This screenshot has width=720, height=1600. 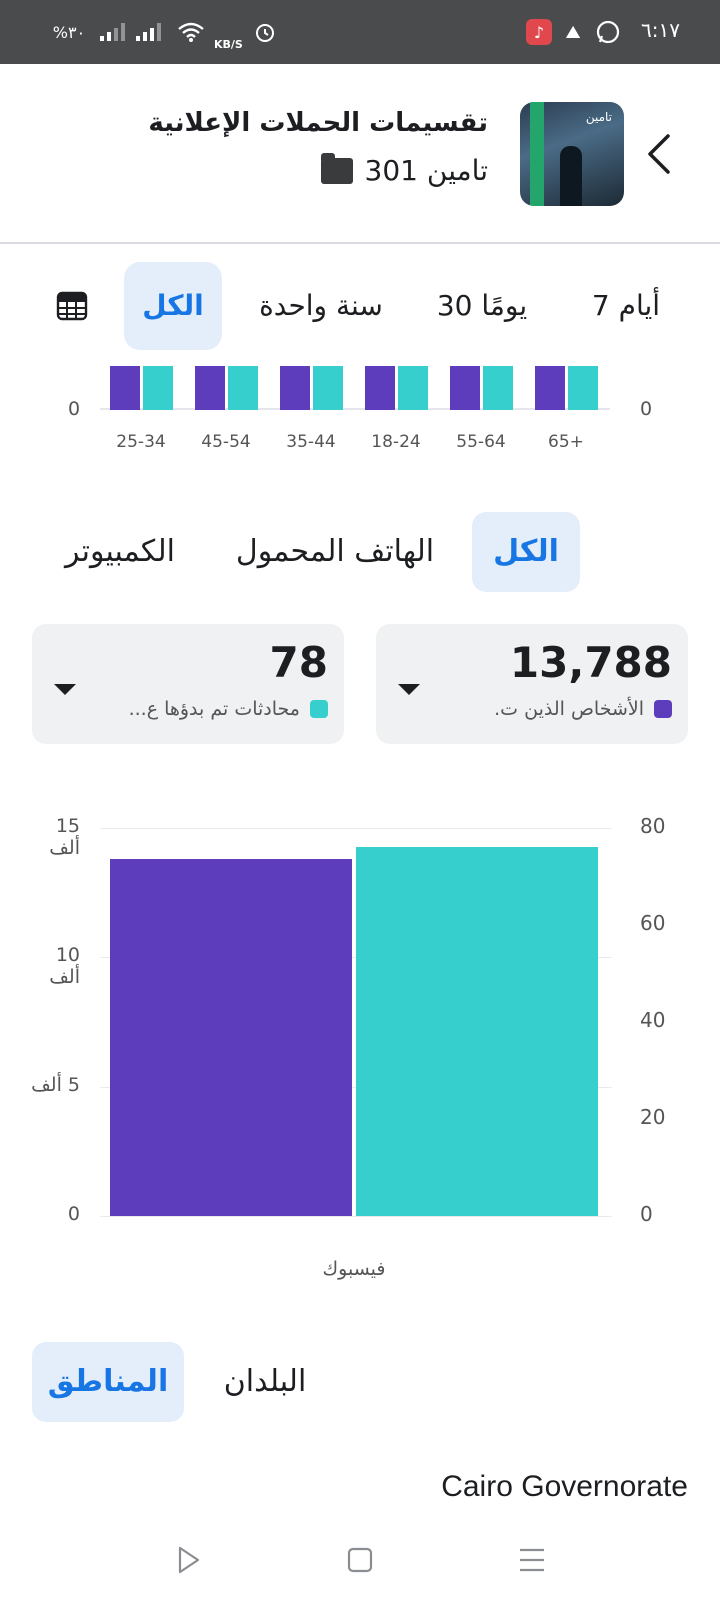 I want to click on age-group-label: 35-44, so click(x=311, y=442).